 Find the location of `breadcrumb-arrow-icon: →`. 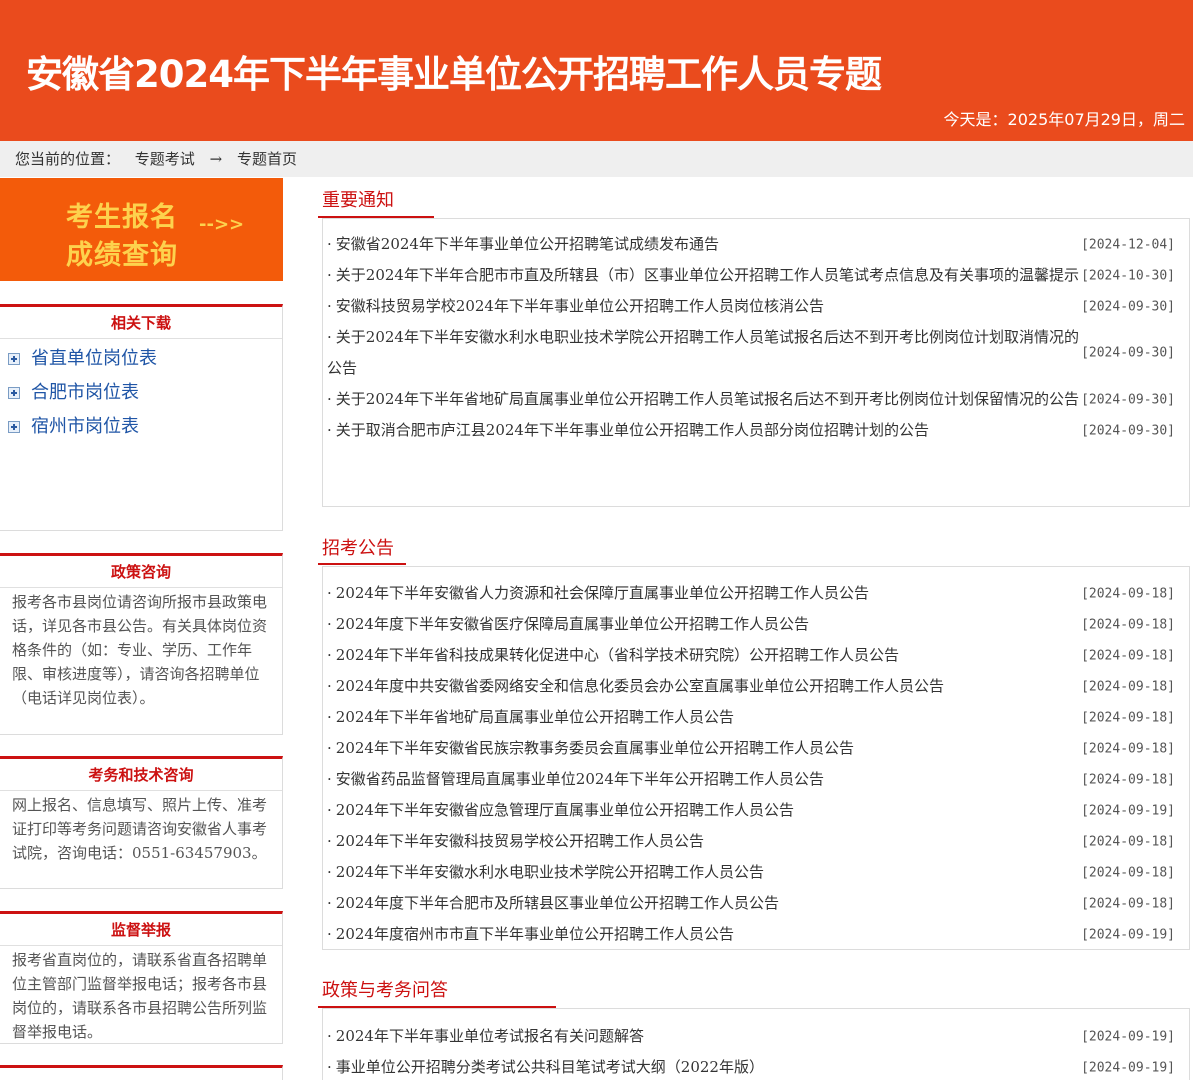

breadcrumb-arrow-icon: → is located at coordinates (216, 159).